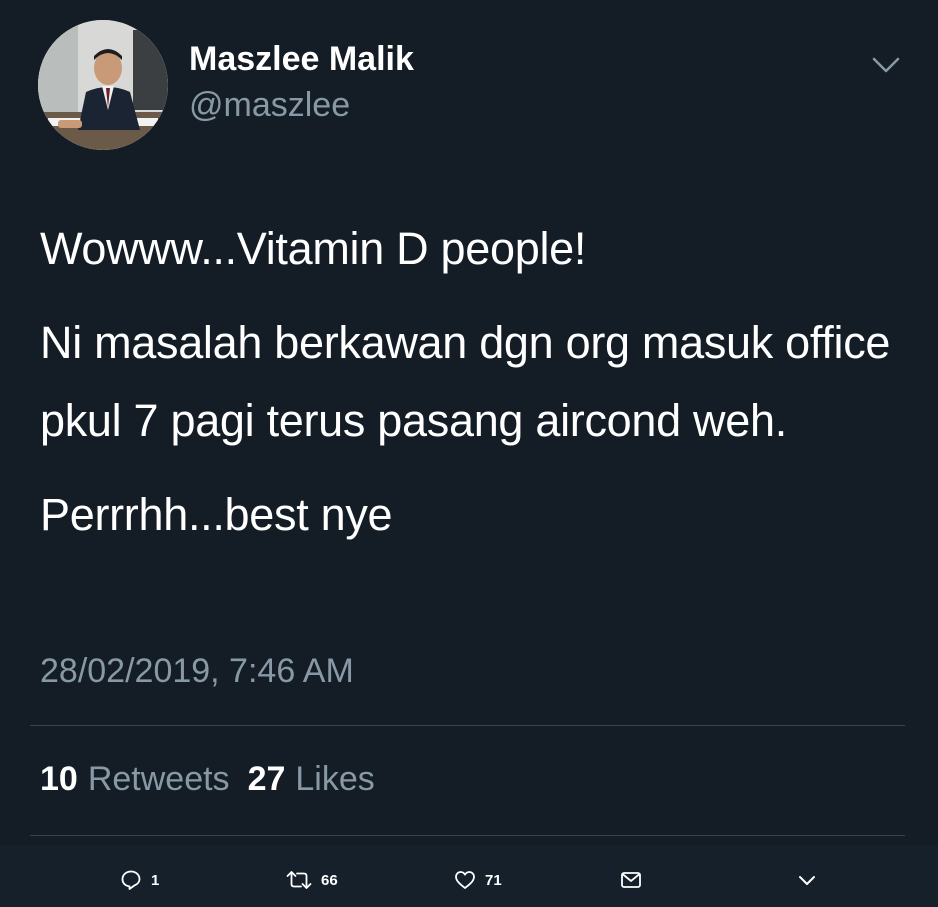 The height and width of the screenshot is (907, 938). Describe the element at coordinates (329, 880) in the screenshot. I see `retweet-count: 66` at that location.